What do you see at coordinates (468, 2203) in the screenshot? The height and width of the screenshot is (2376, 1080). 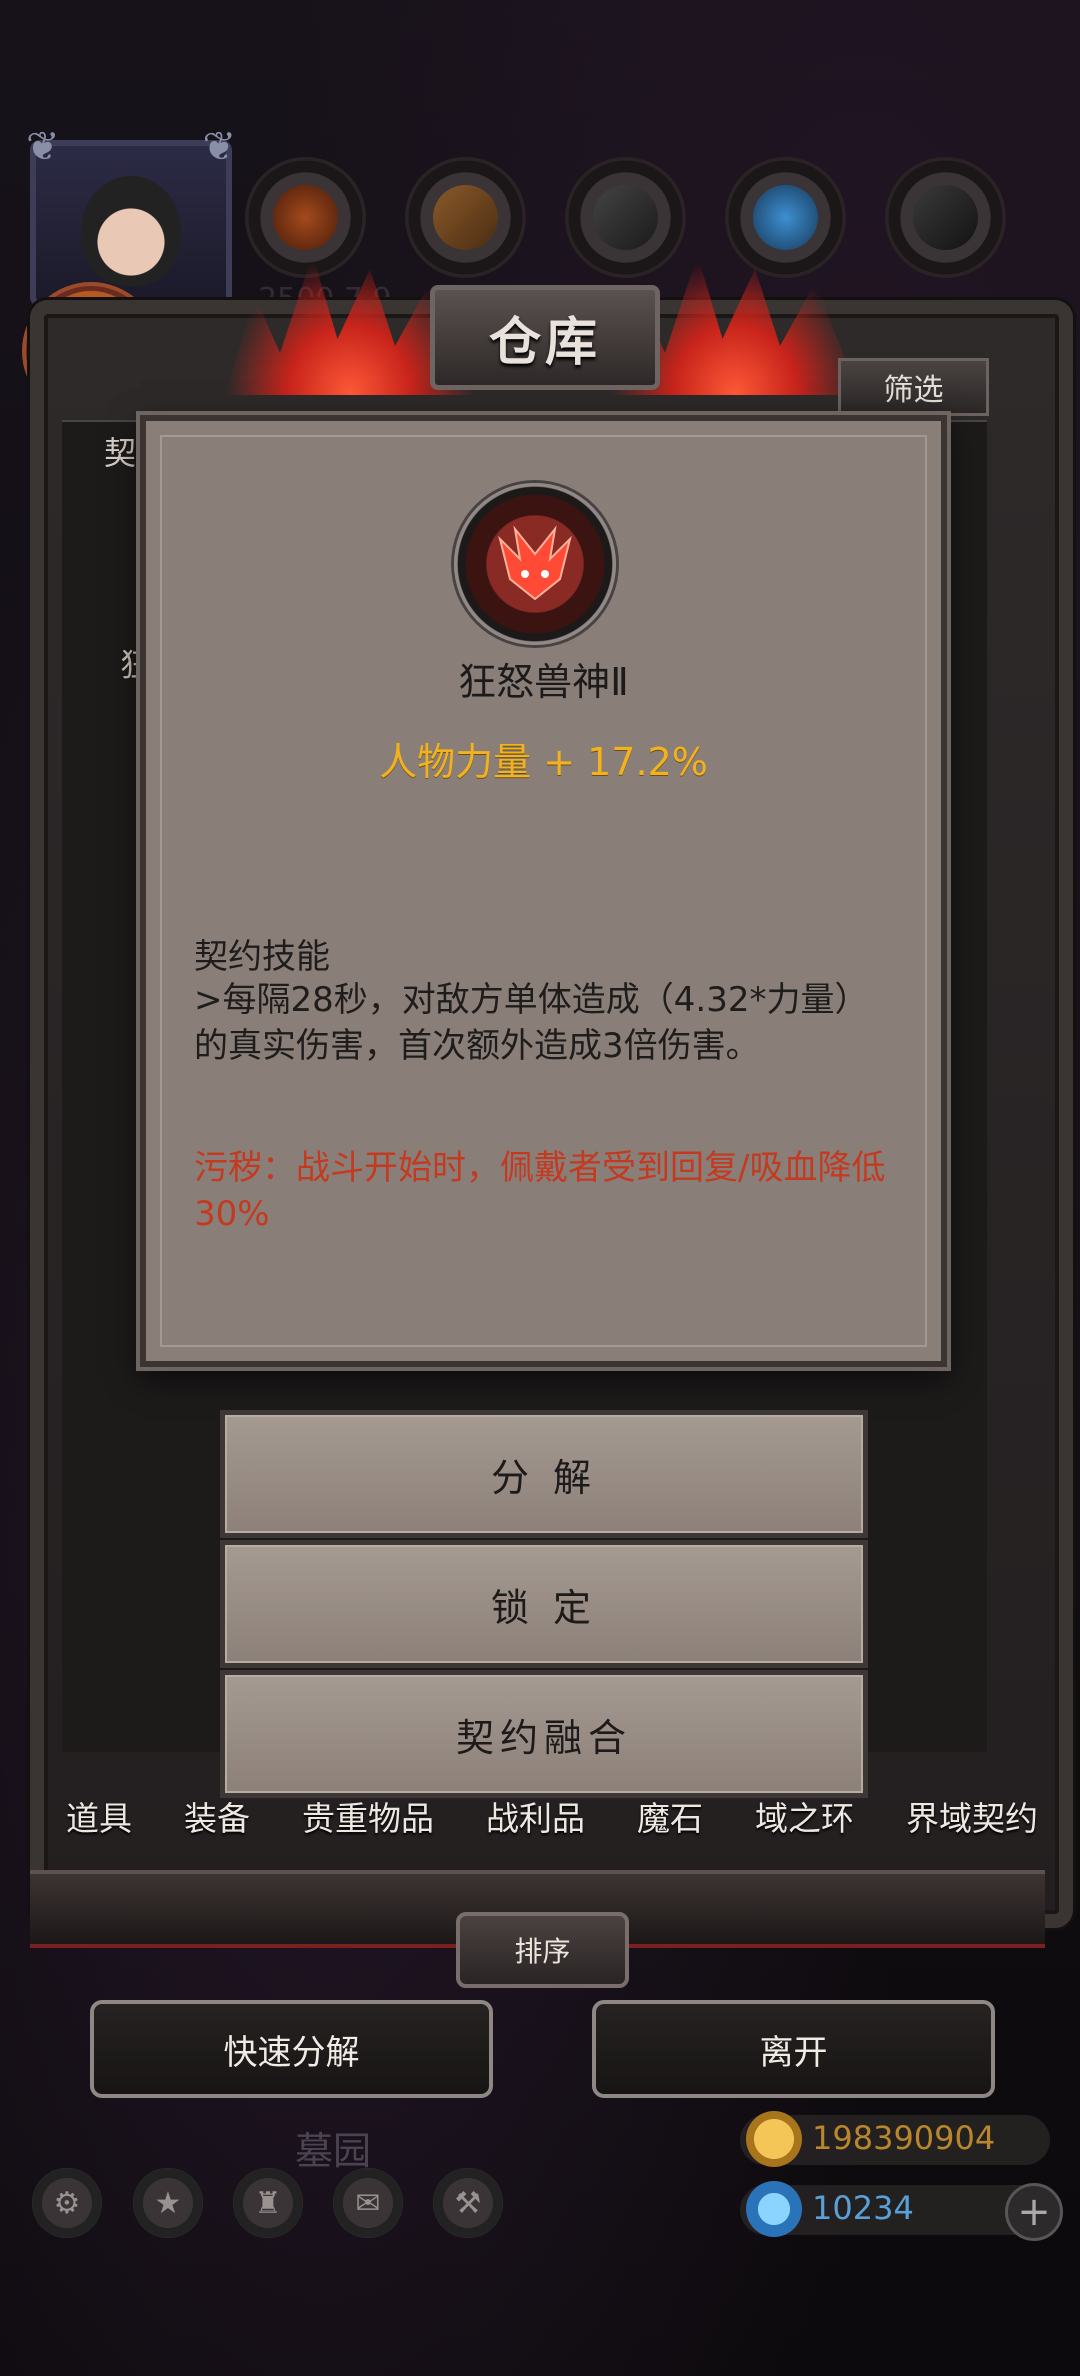 I see `shop-icon: ⚒` at bounding box center [468, 2203].